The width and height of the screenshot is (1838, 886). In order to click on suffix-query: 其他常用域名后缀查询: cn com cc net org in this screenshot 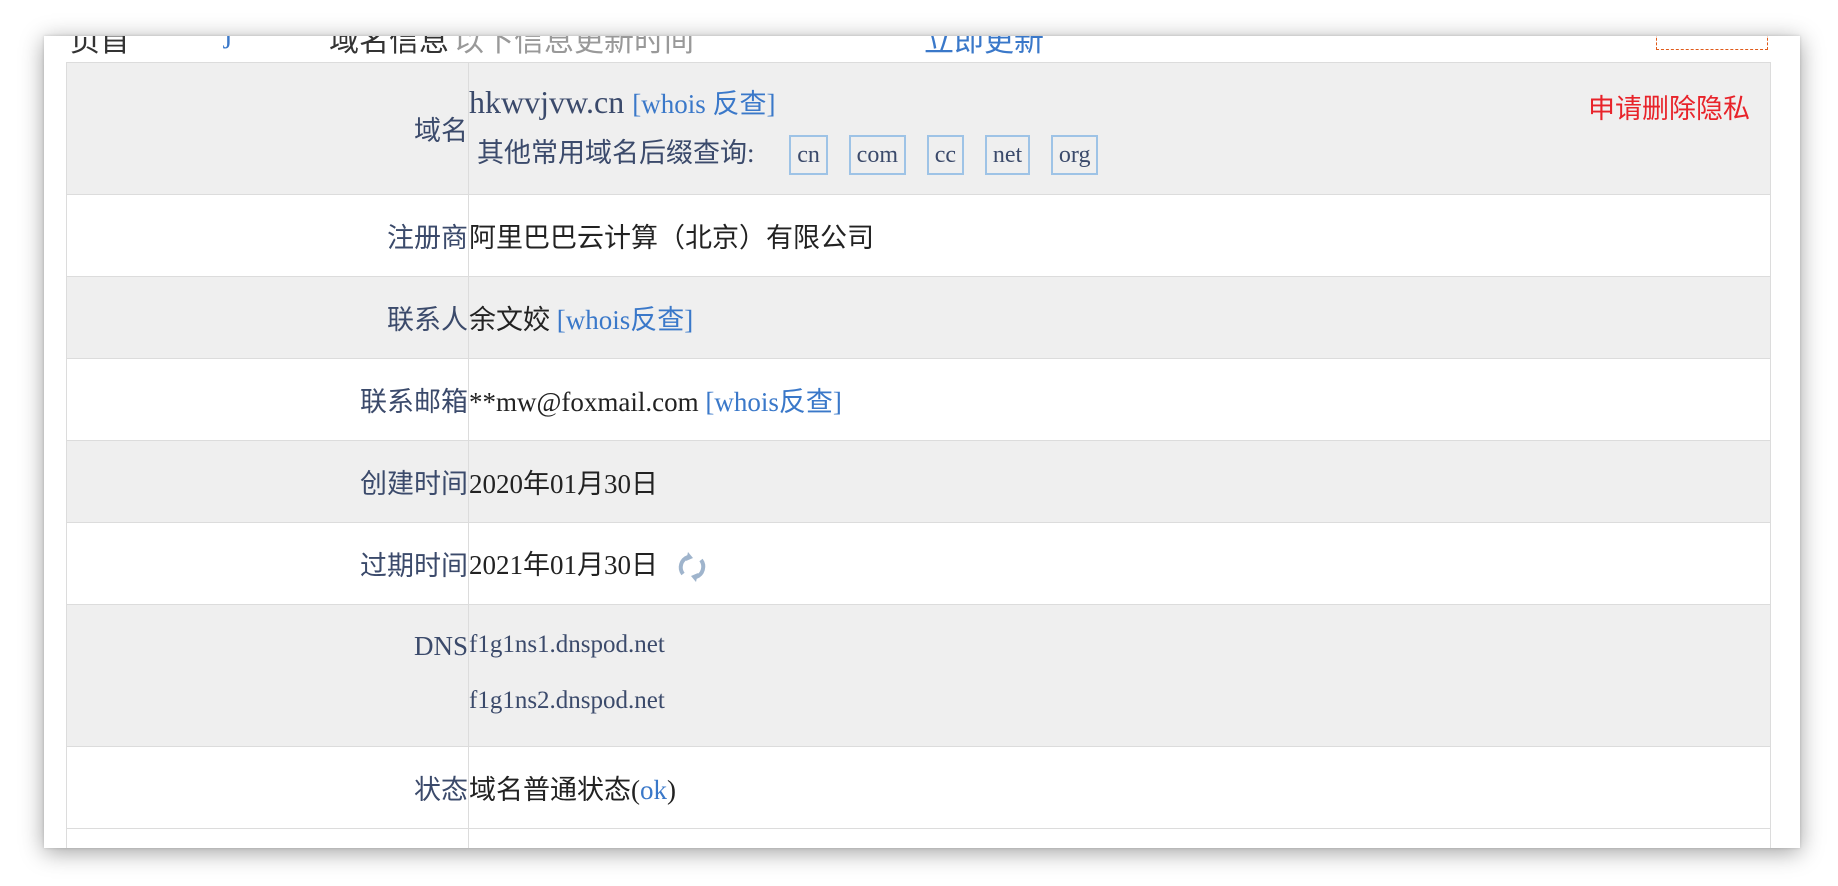, I will do `click(1119, 153)`.